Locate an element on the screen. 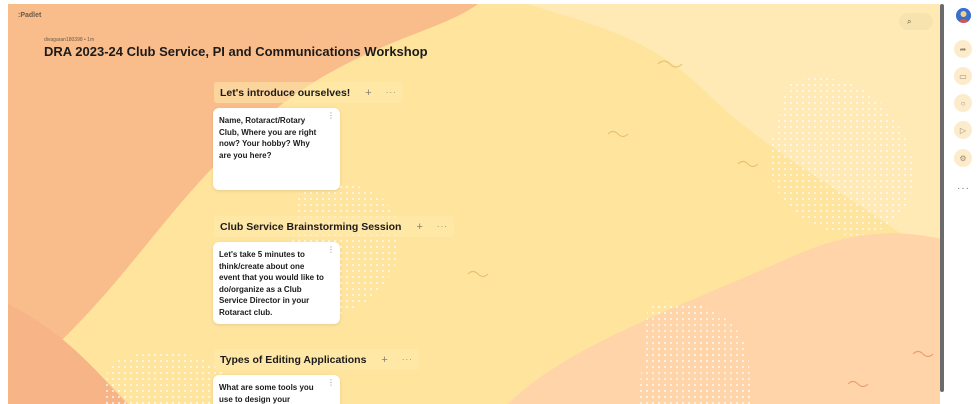 Image resolution: width=980 pixels, height=404 pixels. more-options-button: ··· is located at coordinates (963, 188).